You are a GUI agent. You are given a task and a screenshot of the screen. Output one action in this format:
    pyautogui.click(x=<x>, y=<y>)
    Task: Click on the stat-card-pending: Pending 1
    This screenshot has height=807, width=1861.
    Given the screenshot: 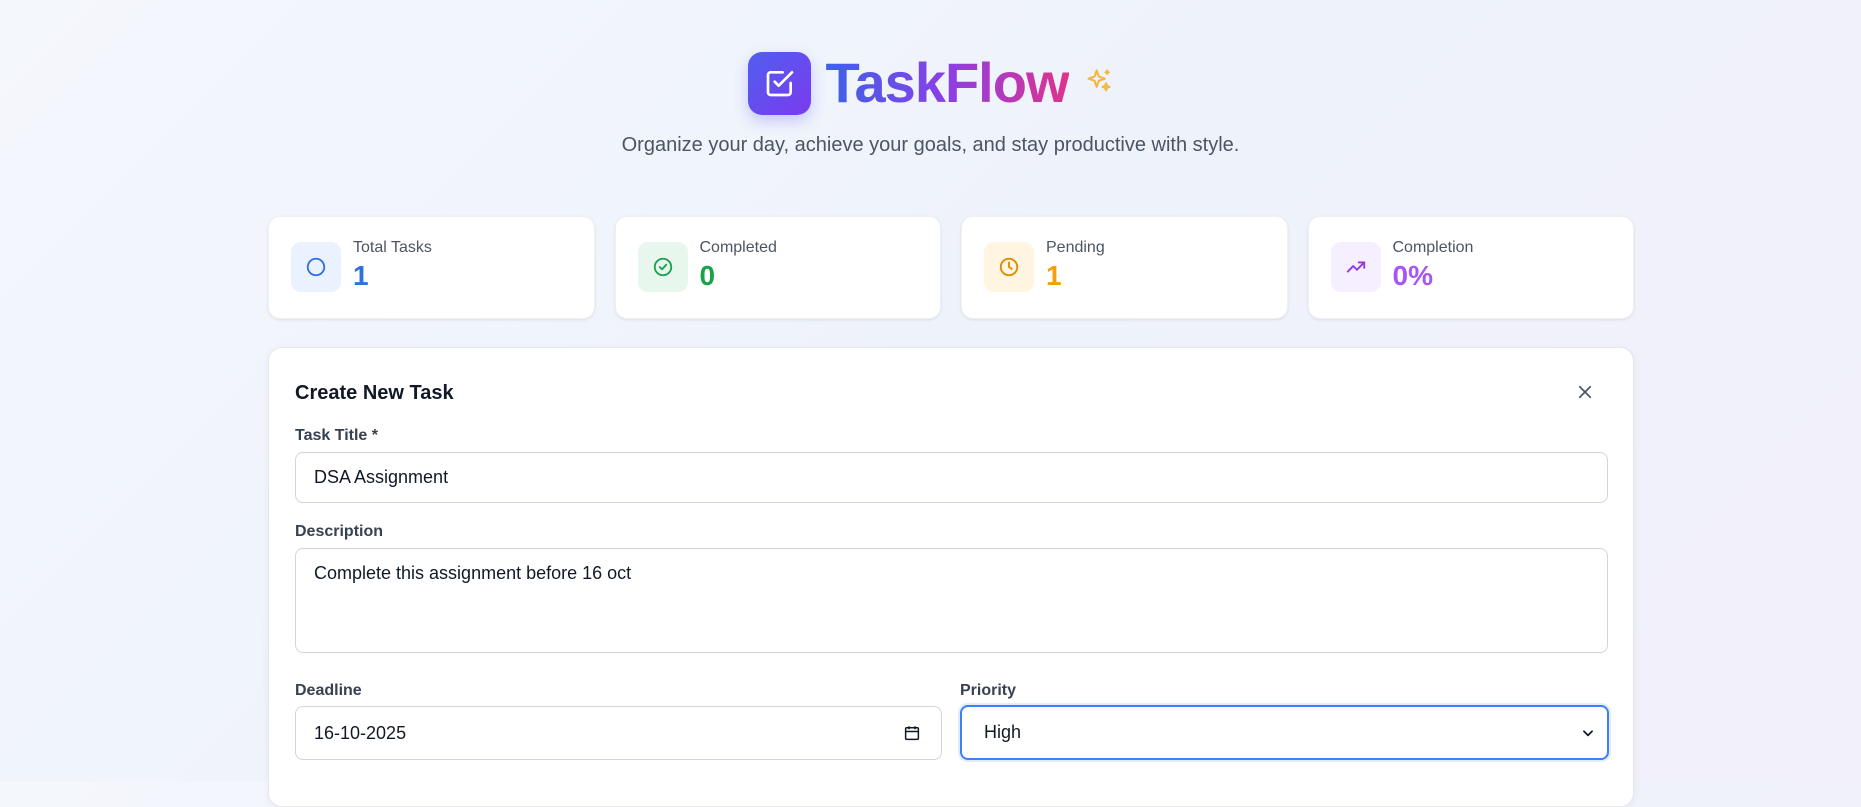 What is the action you would take?
    pyautogui.click(x=1124, y=267)
    